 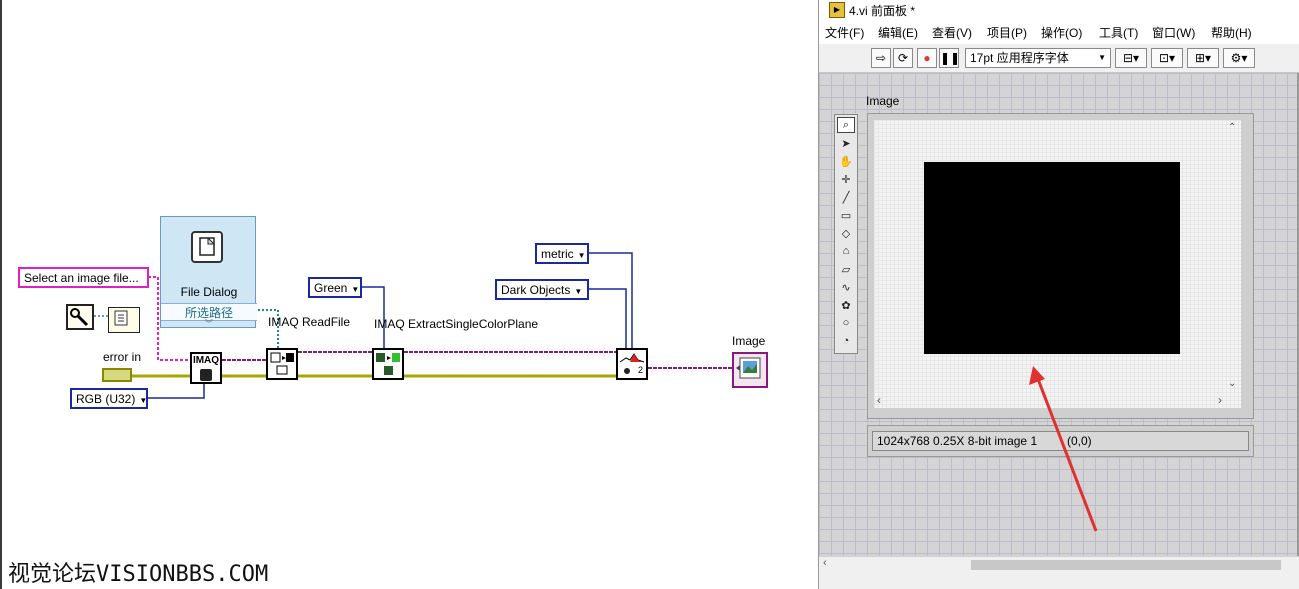 I want to click on file-dialog-icon, so click(x=207, y=247).